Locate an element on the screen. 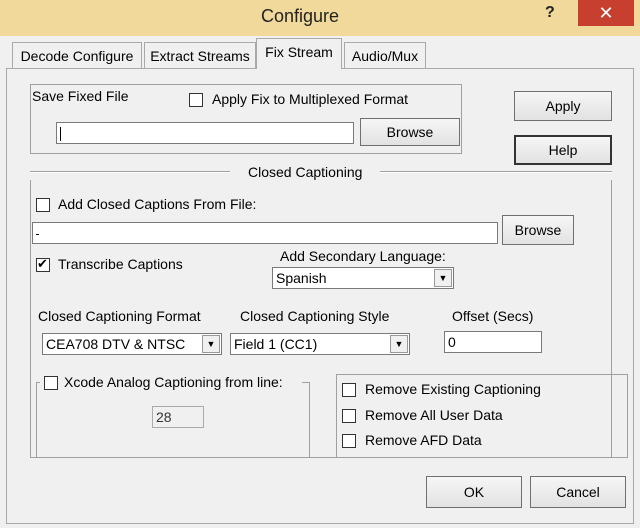 This screenshot has height=528, width=640. cc-section-title: Closed Captioning is located at coordinates (305, 172).